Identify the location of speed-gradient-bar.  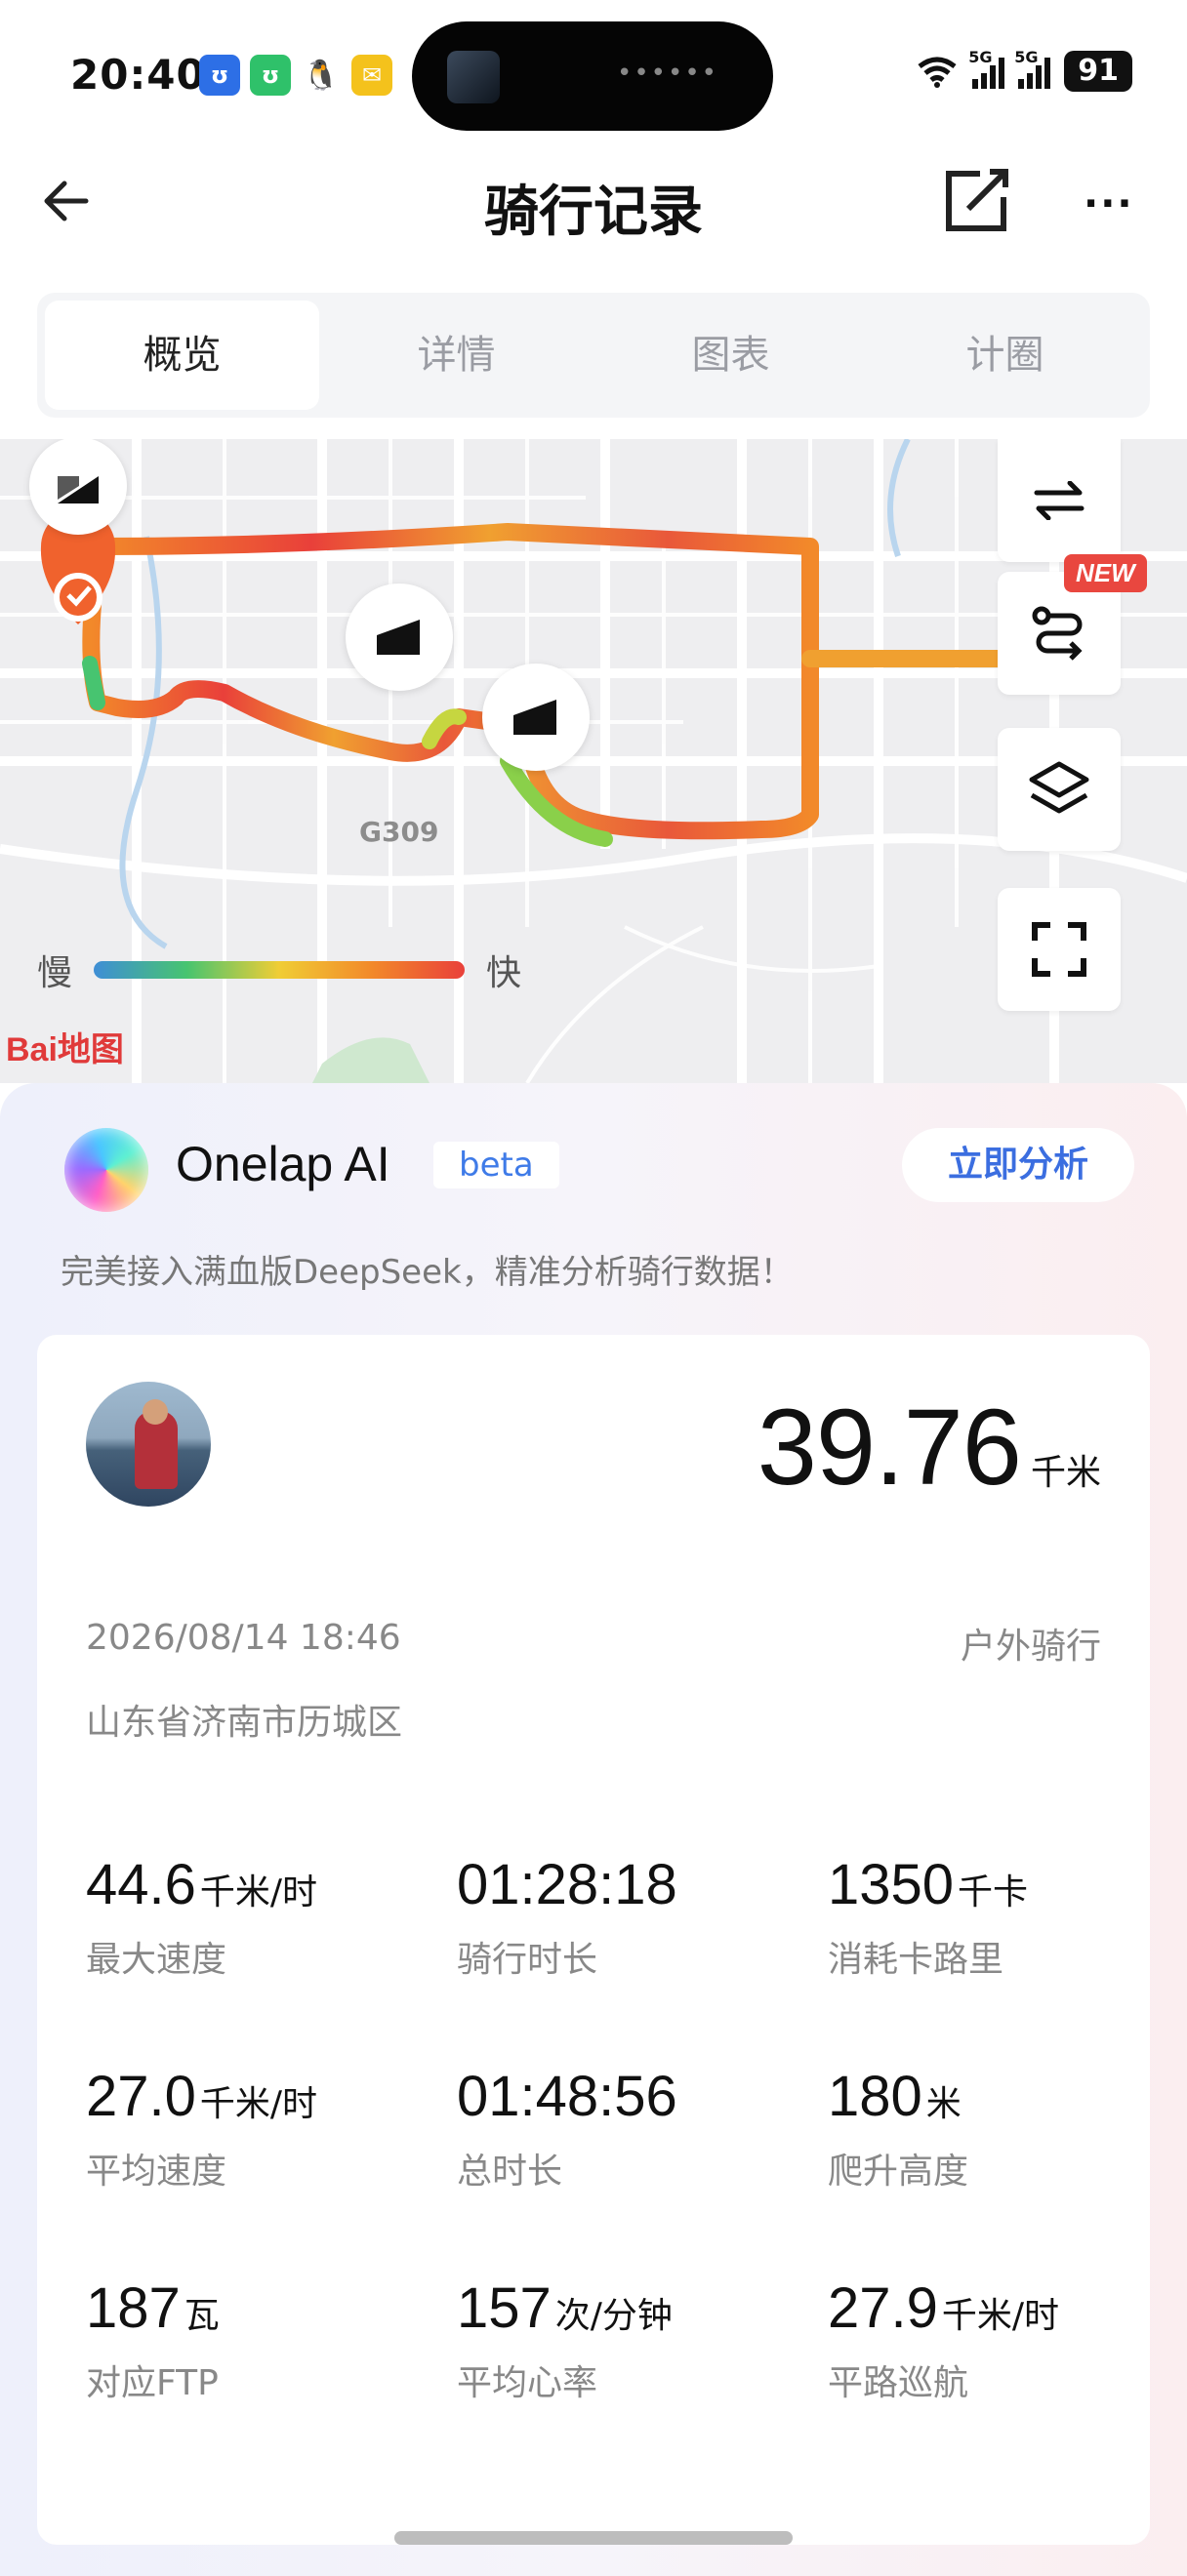
(280, 970).